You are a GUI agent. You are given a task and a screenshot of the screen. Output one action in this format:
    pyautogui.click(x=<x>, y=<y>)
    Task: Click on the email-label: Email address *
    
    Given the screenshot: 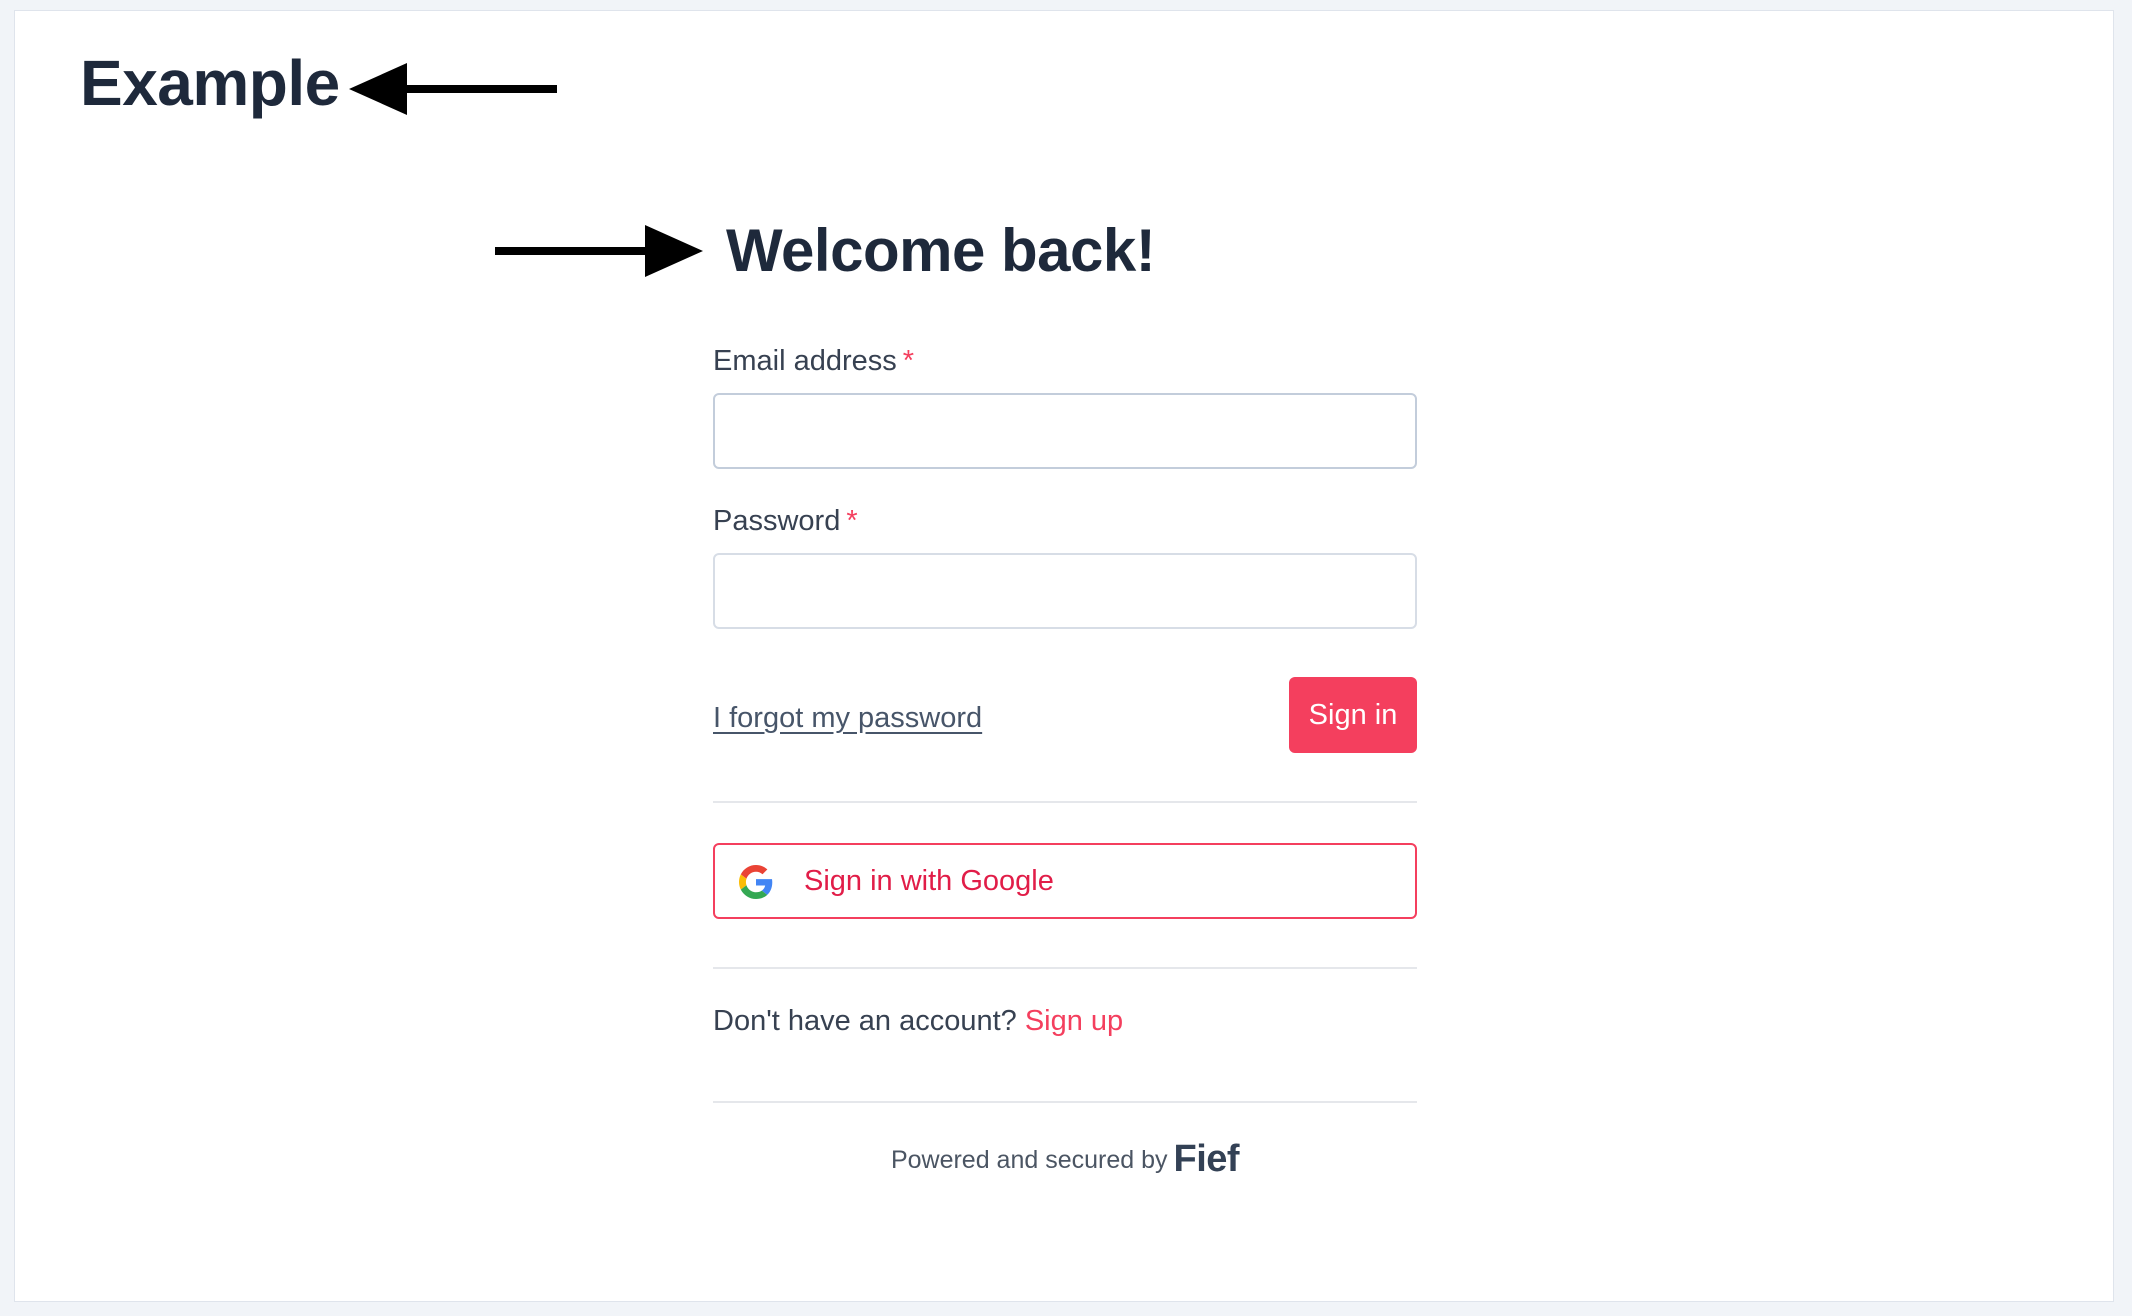 What is the action you would take?
    pyautogui.click(x=813, y=361)
    